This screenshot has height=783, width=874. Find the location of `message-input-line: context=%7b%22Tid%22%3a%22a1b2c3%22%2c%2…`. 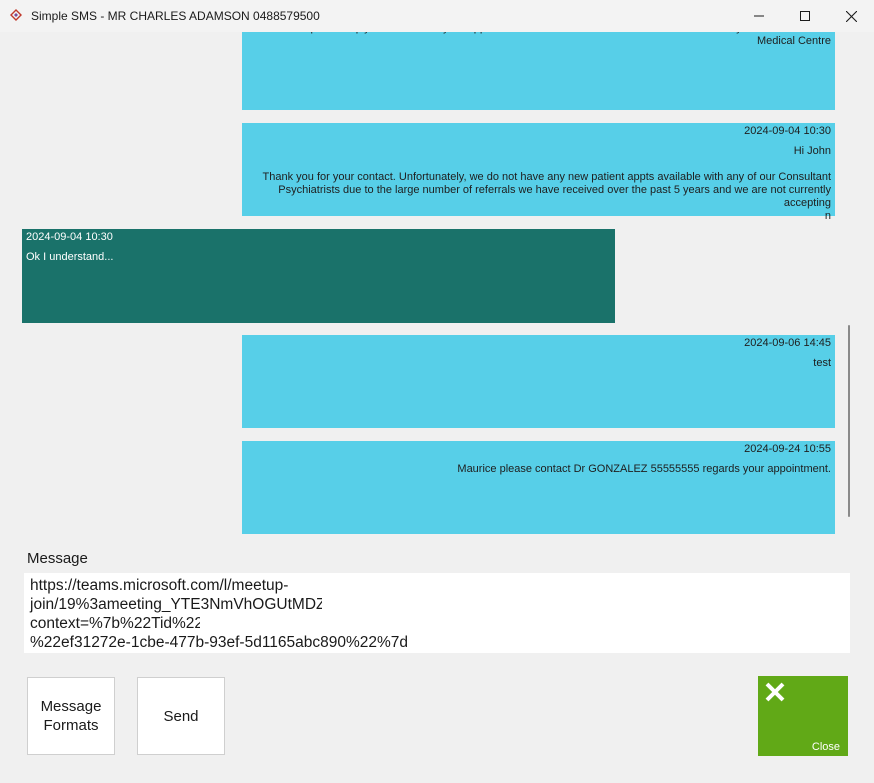

message-input-line: context=%7b%22Tid%22%3a%22a1b2c3%22%2c%2… is located at coordinates (437, 623).